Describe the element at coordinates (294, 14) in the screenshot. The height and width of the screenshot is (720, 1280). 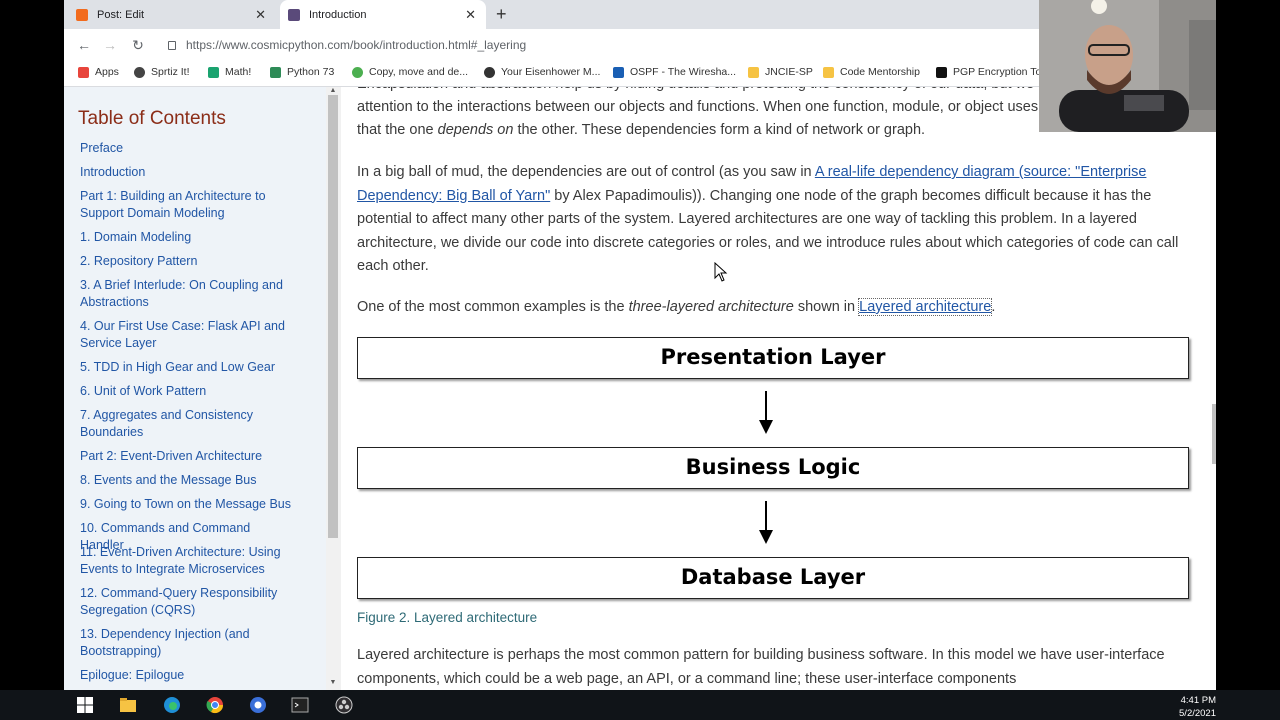
I see `cosmicpython-favicon-icon` at that location.